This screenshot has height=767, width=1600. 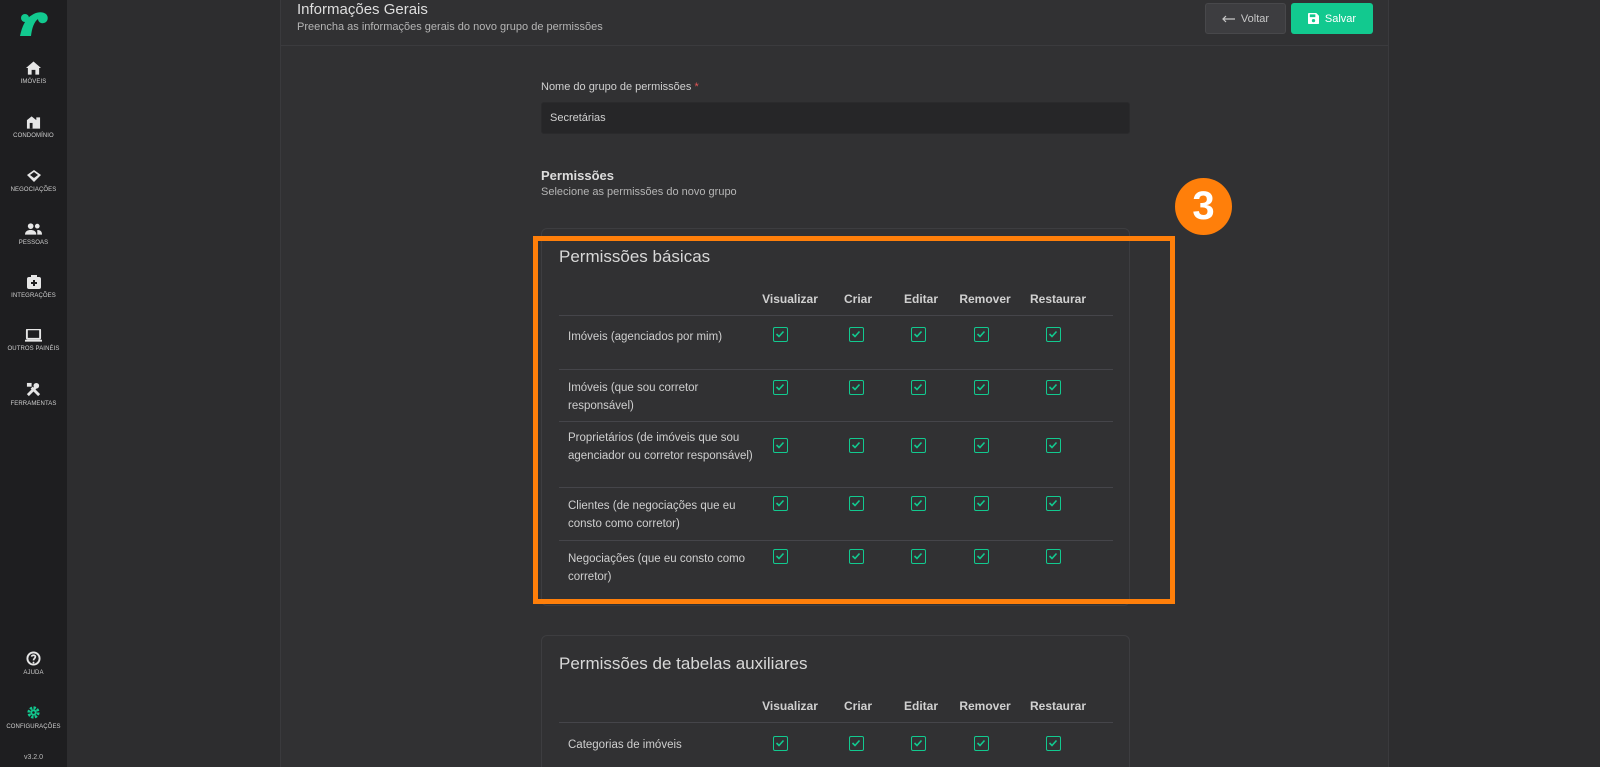 I want to click on sidebar-item-negociacoes: NEGOCIAÇÕES, so click(x=33, y=181).